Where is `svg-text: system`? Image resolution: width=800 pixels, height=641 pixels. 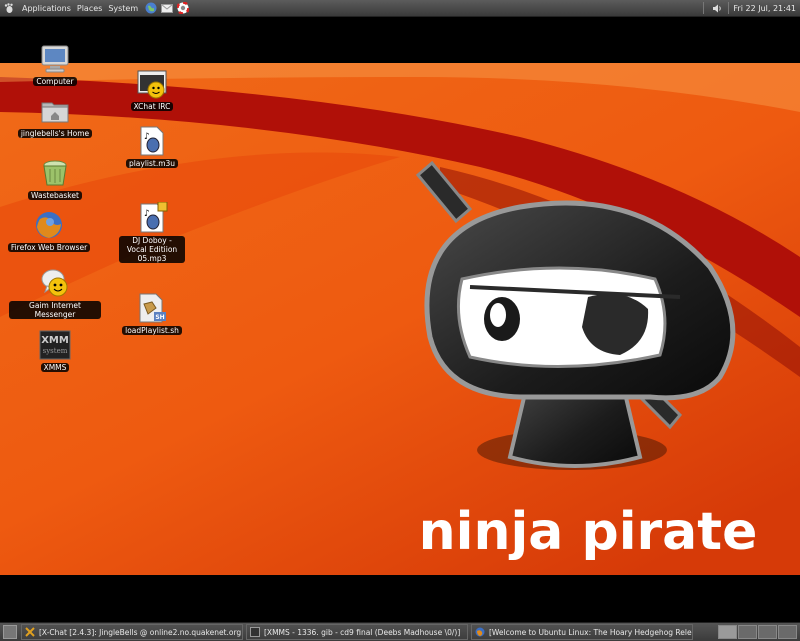 svg-text: system is located at coordinates (55, 351).